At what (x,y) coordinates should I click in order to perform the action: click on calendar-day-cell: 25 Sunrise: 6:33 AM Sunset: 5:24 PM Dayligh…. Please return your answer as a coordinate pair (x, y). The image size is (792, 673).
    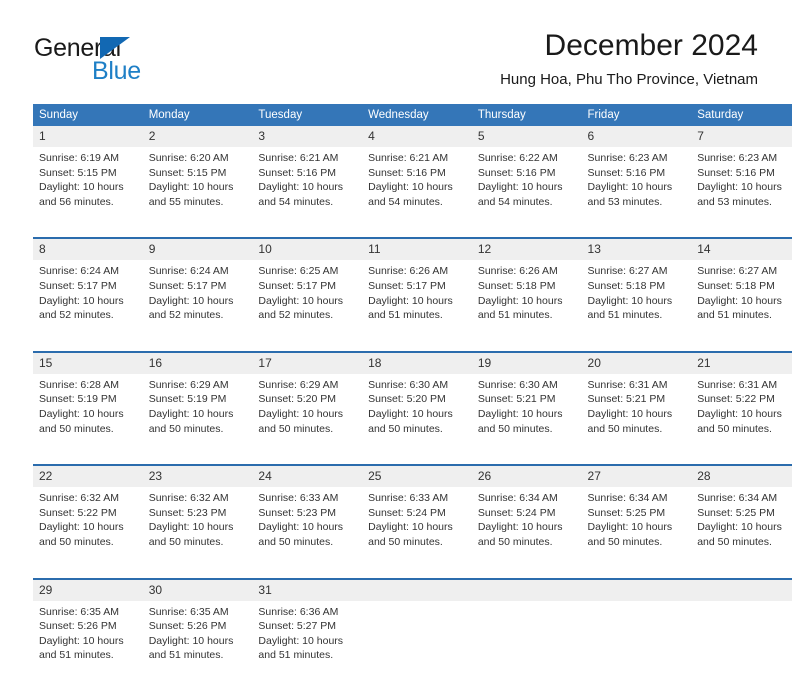
    Looking at the image, I should click on (417, 512).